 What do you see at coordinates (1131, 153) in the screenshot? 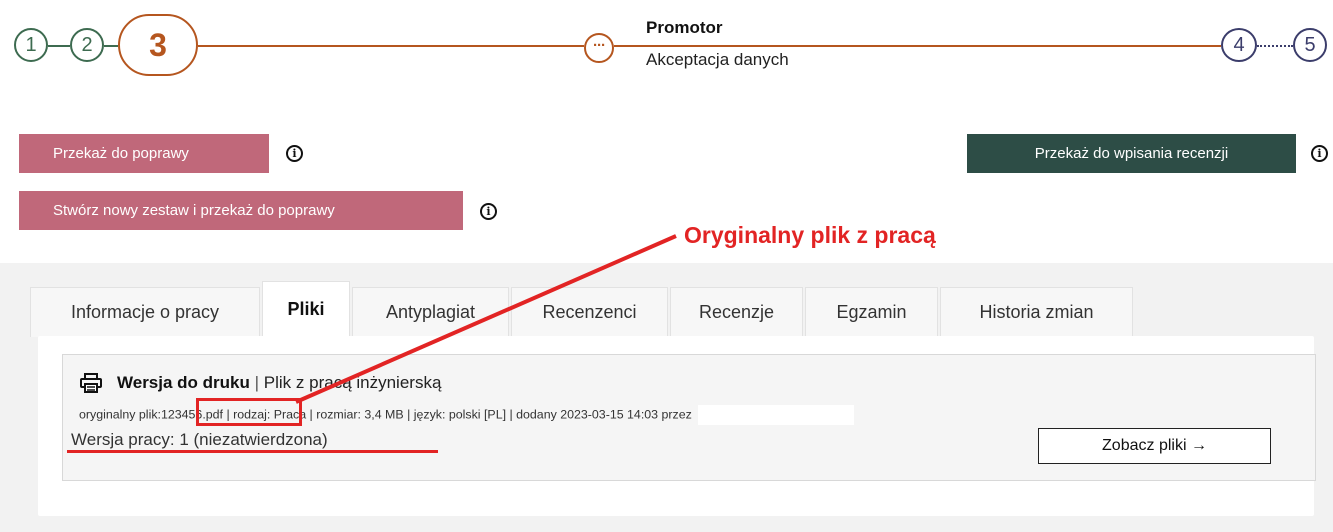
I see `send-for-review-button: Przekaż do wpisania recenzji` at bounding box center [1131, 153].